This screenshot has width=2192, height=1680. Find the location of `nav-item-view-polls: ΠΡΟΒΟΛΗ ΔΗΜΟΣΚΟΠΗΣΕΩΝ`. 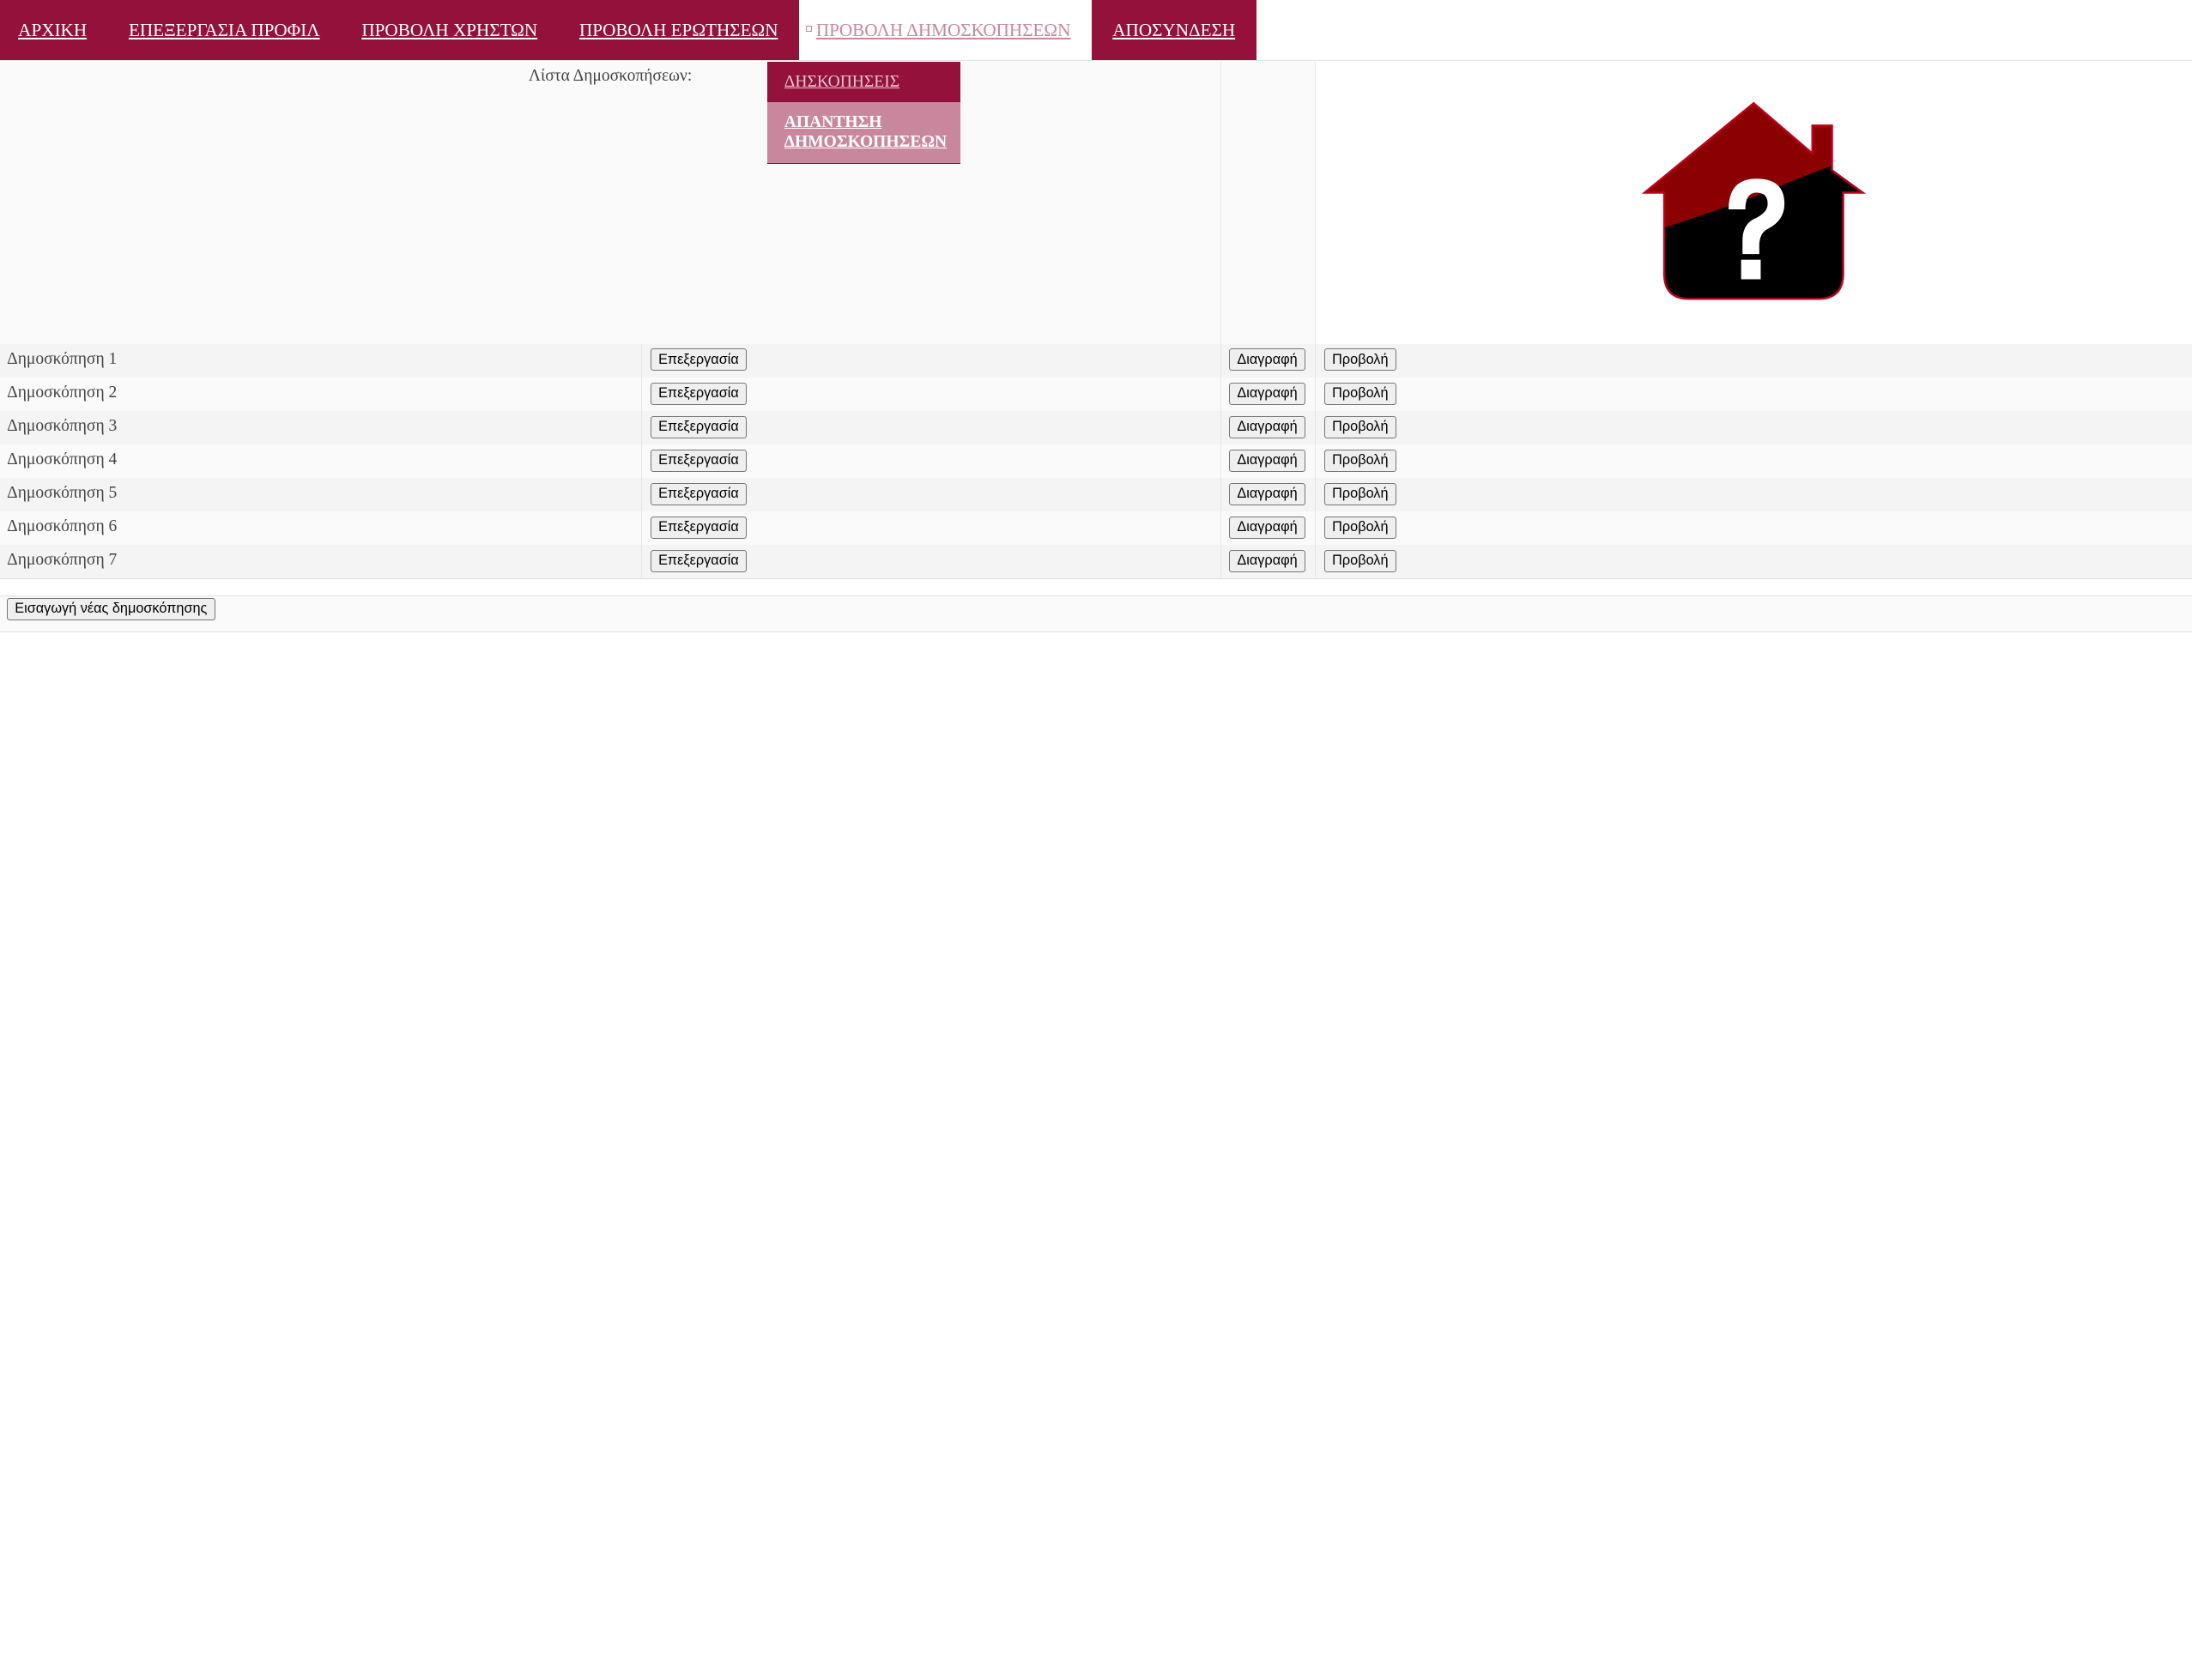

nav-item-view-polls: ΠΡΟΒΟΛΗ ΔΗΜΟΣΚΟΠΗΣΕΩΝ is located at coordinates (945, 31).